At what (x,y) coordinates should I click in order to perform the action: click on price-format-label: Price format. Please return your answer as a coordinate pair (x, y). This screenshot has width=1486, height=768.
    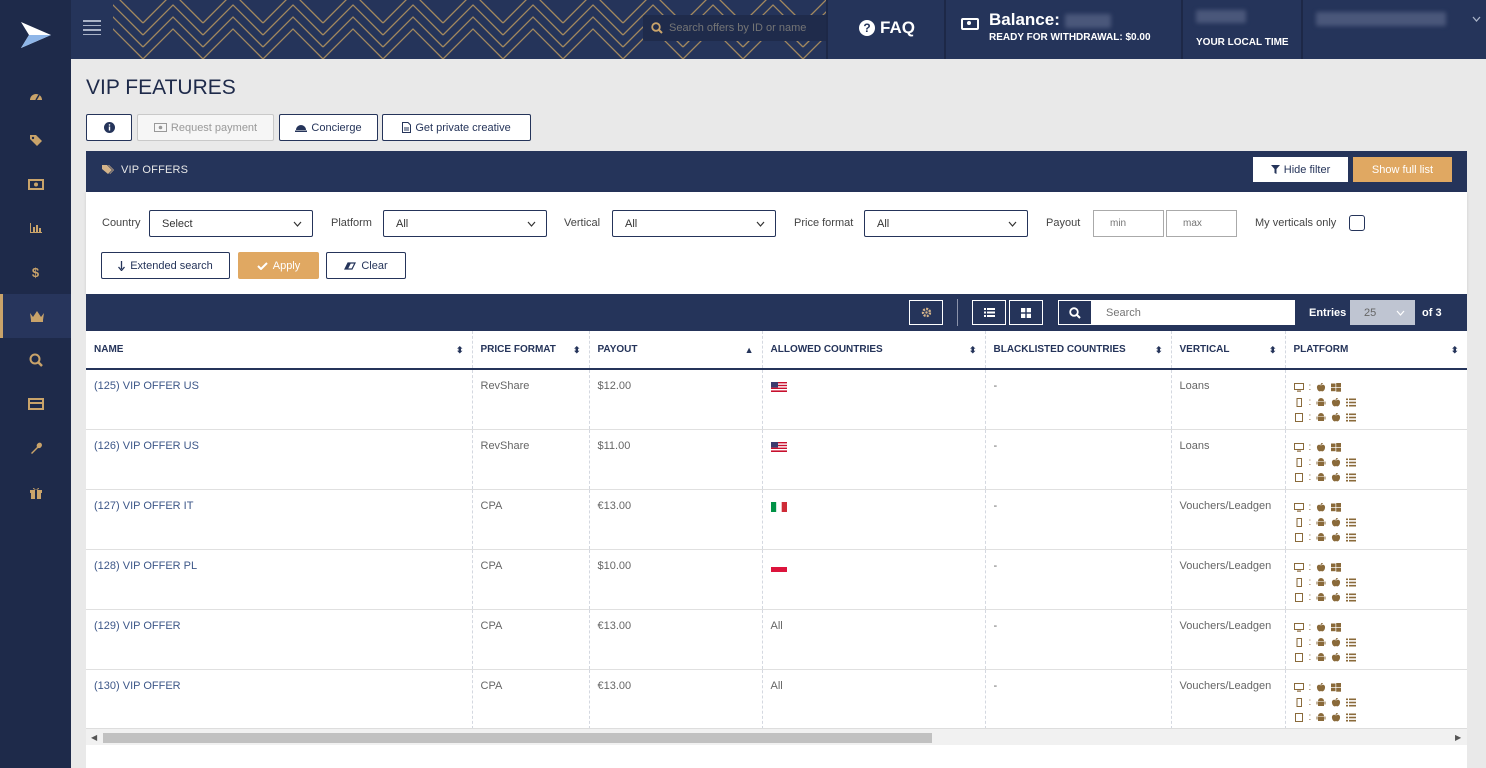
    Looking at the image, I should click on (824, 223).